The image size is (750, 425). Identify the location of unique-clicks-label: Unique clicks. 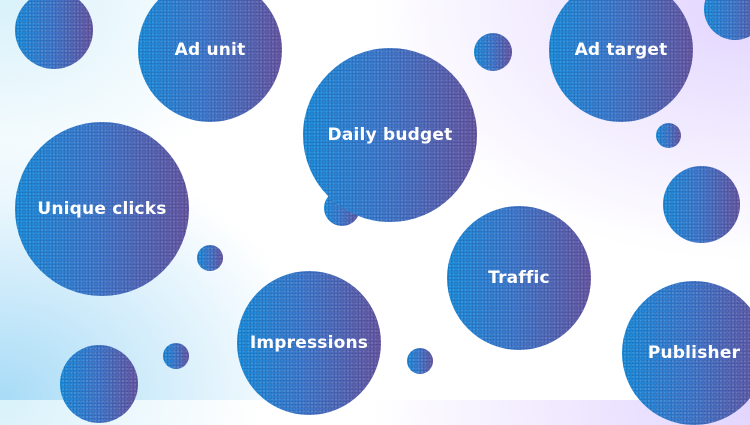
(102, 209).